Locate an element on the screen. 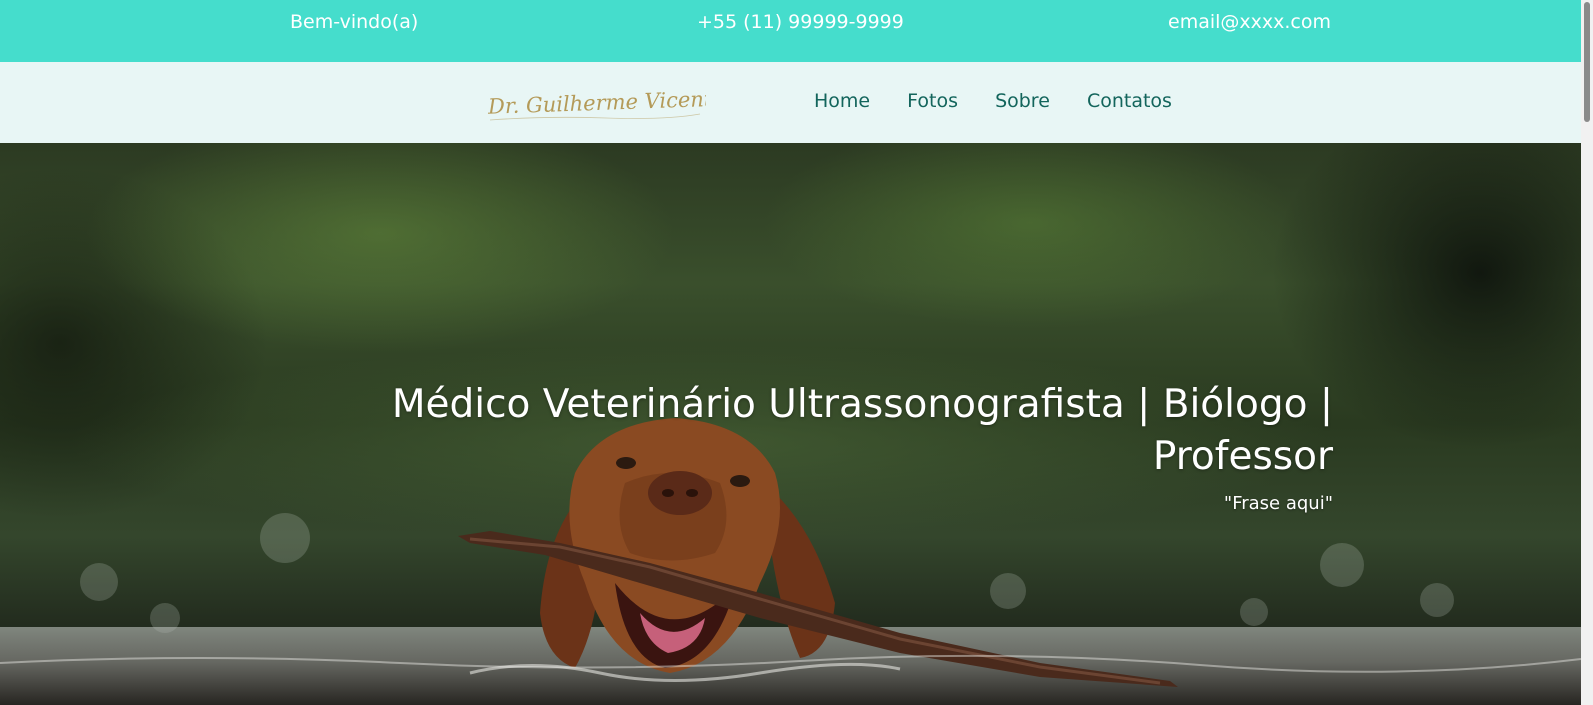 This screenshot has width=1593, height=705. site-logo: Dr. Guilherme Vicentin is located at coordinates (596, 103).